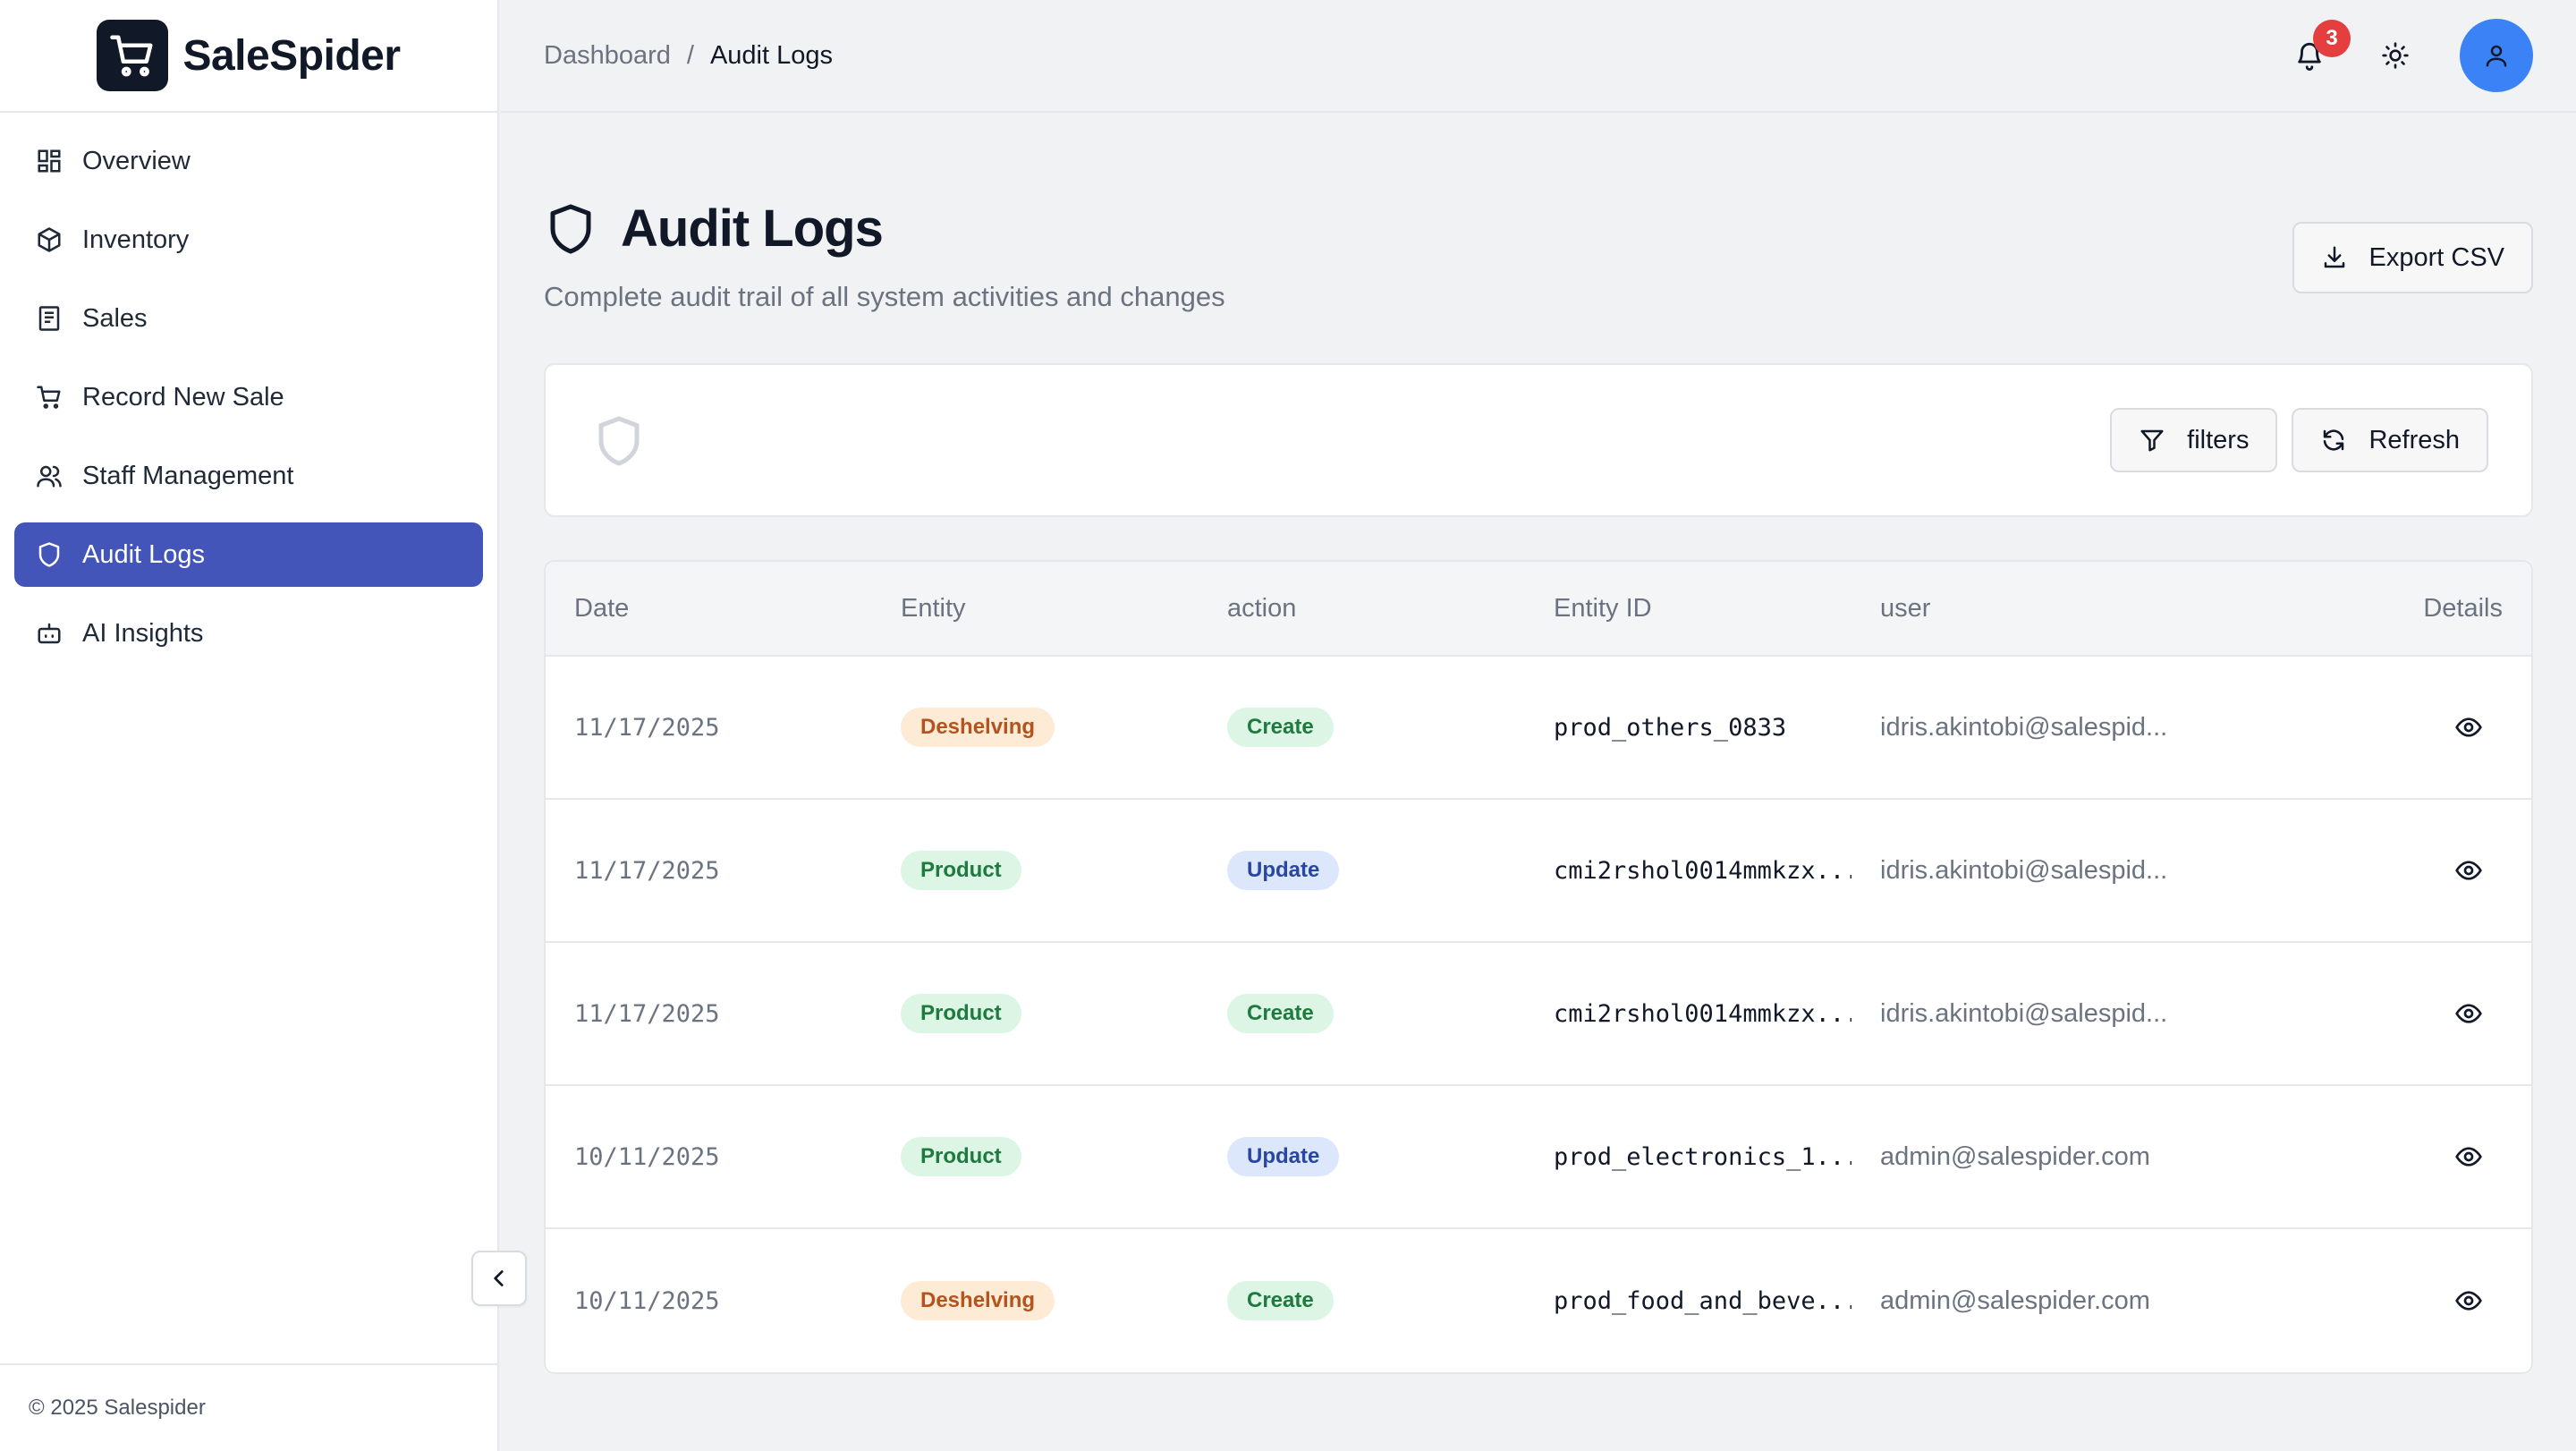 The height and width of the screenshot is (1451, 2576). I want to click on filter-icon, so click(2152, 440).